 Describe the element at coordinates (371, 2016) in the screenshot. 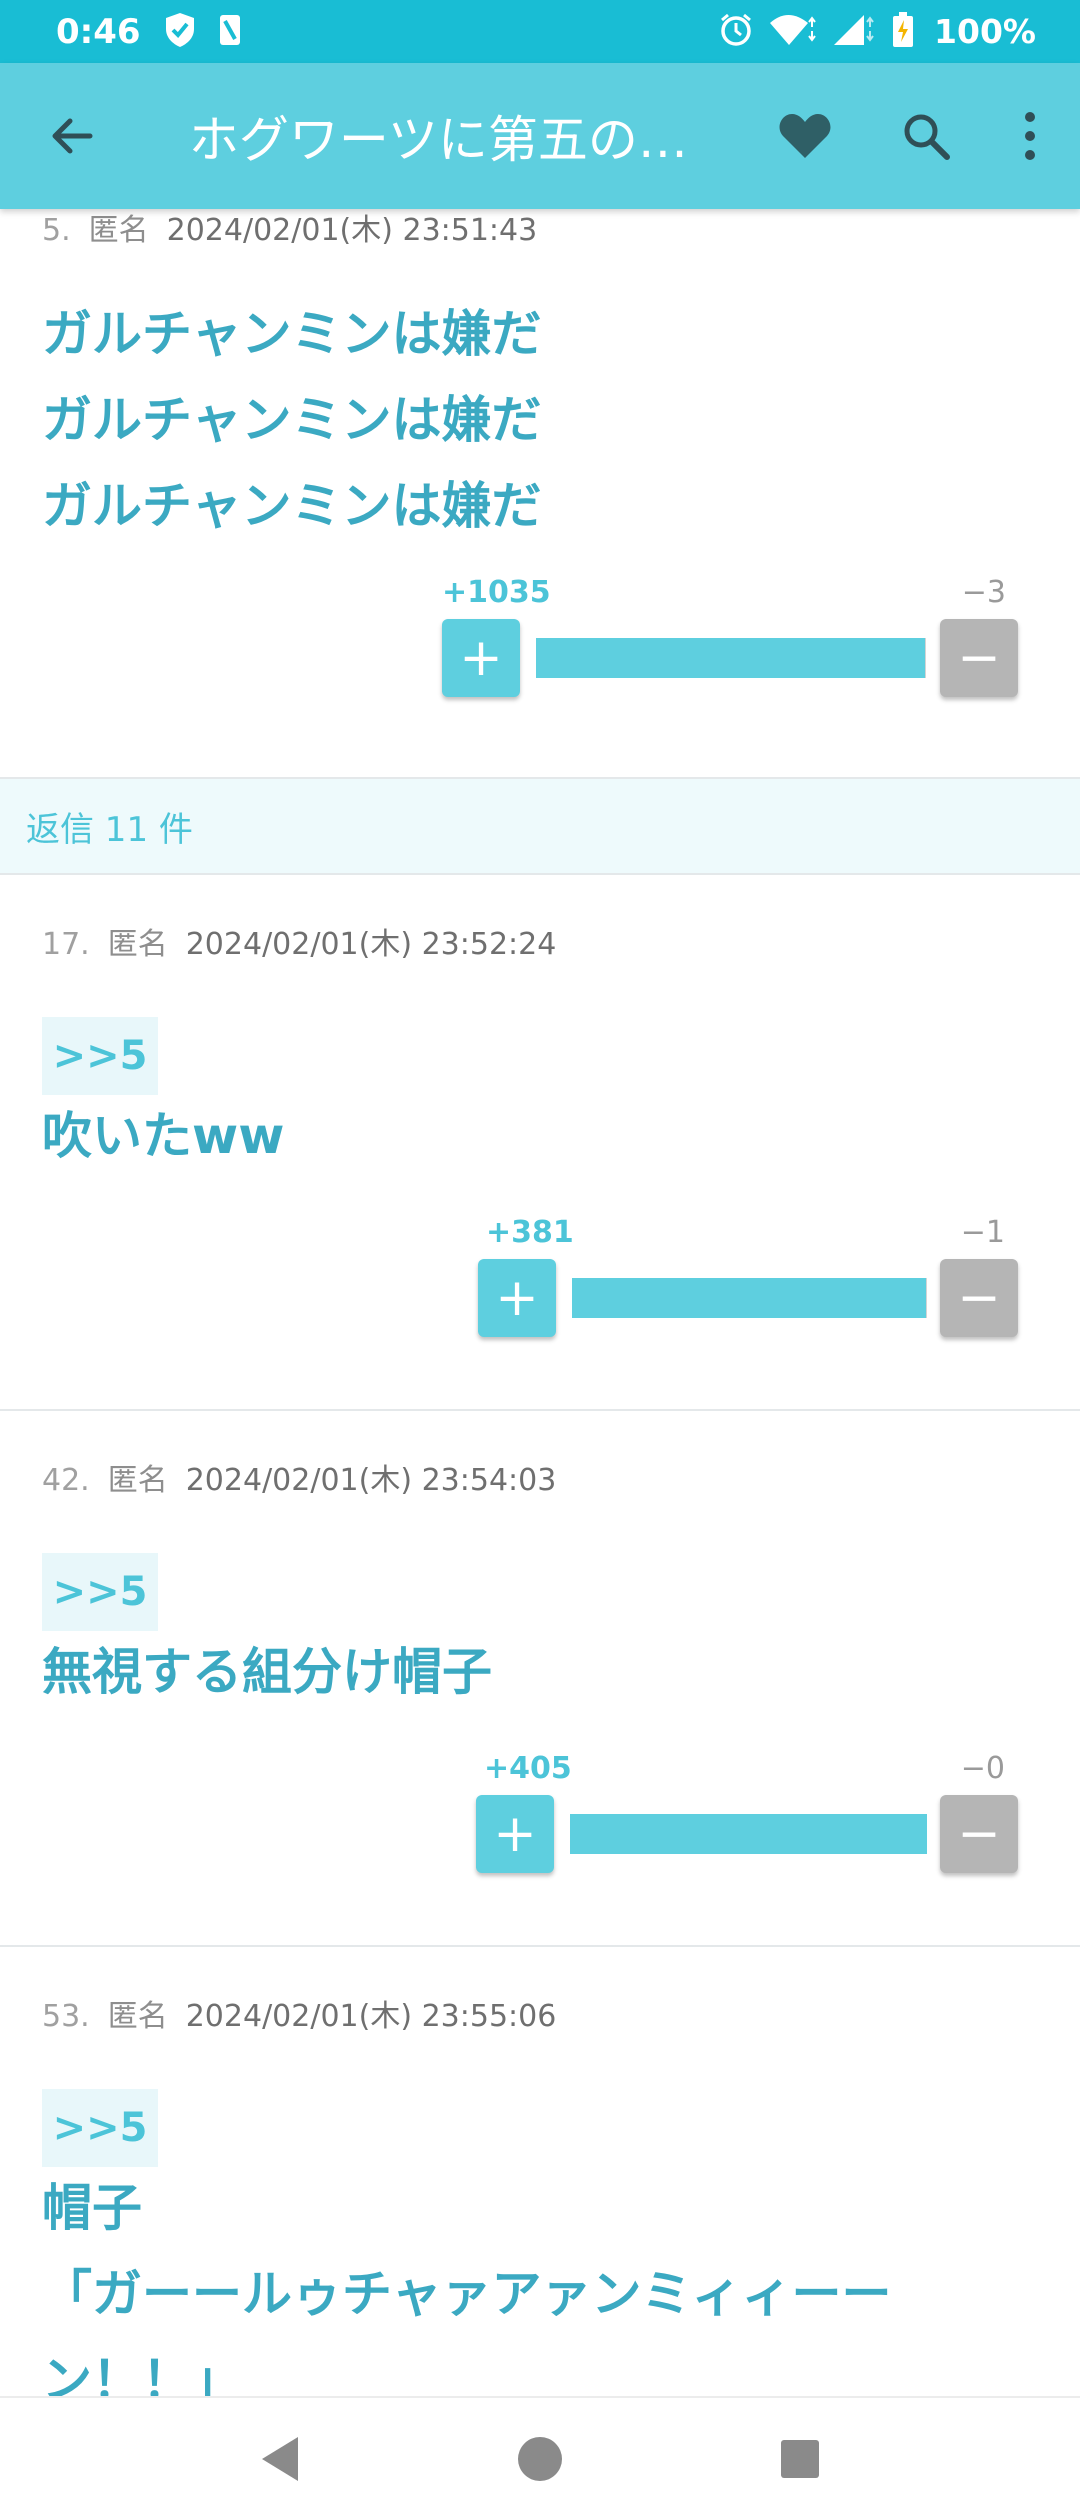

I see `post-date: 2024/02/01(木) 23:55:06` at that location.